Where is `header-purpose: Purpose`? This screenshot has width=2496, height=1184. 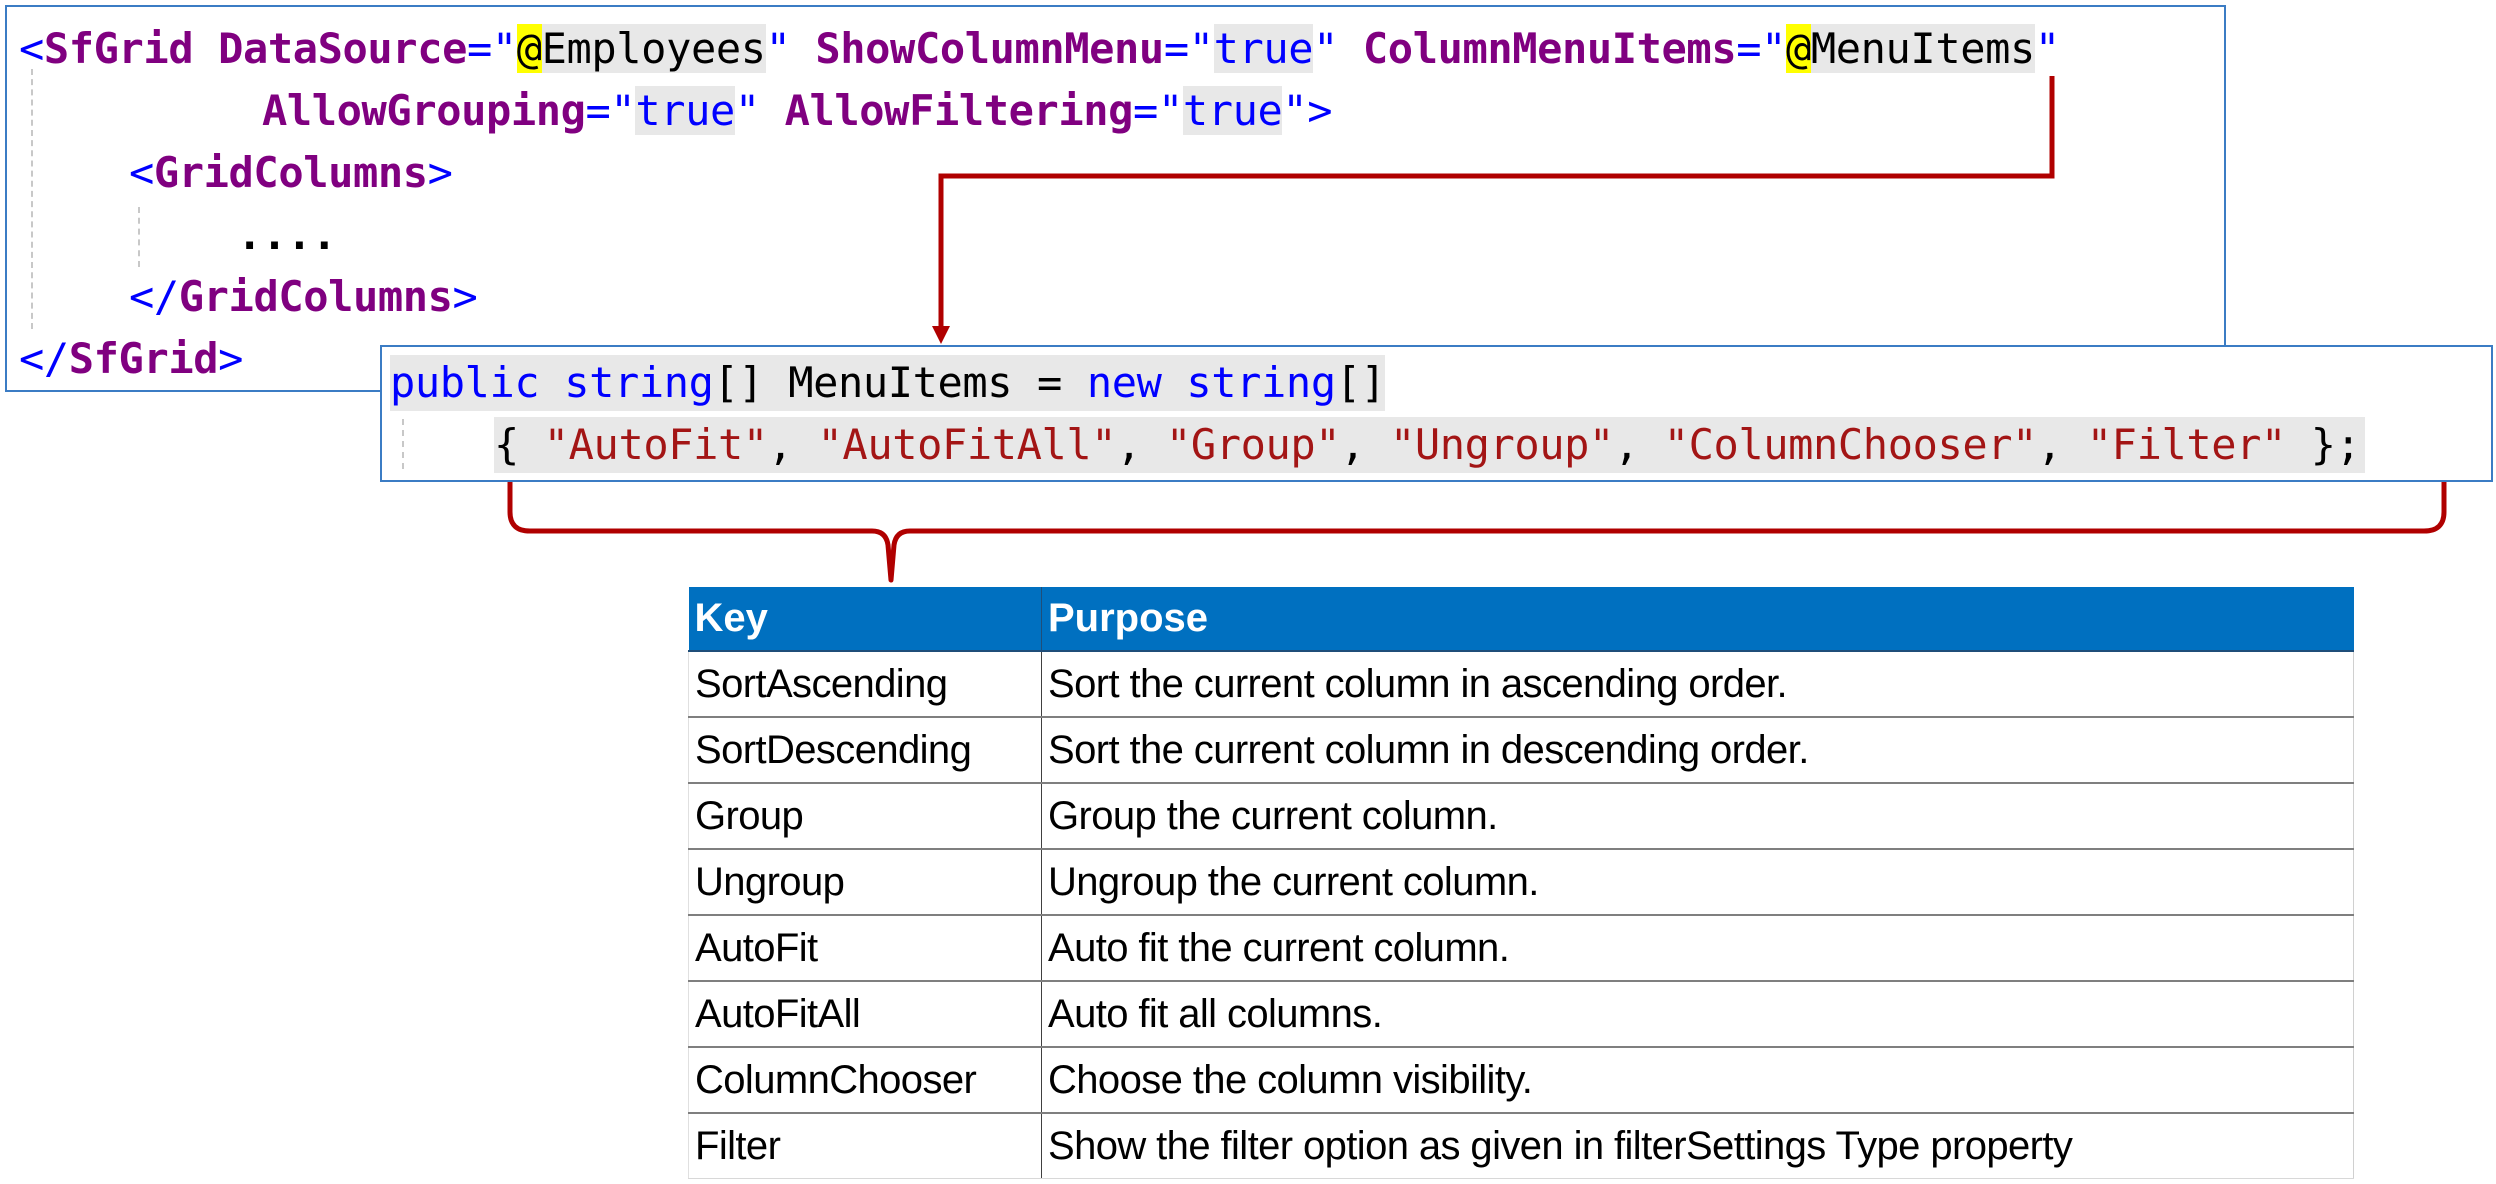
header-purpose: Purpose is located at coordinates (1697, 619).